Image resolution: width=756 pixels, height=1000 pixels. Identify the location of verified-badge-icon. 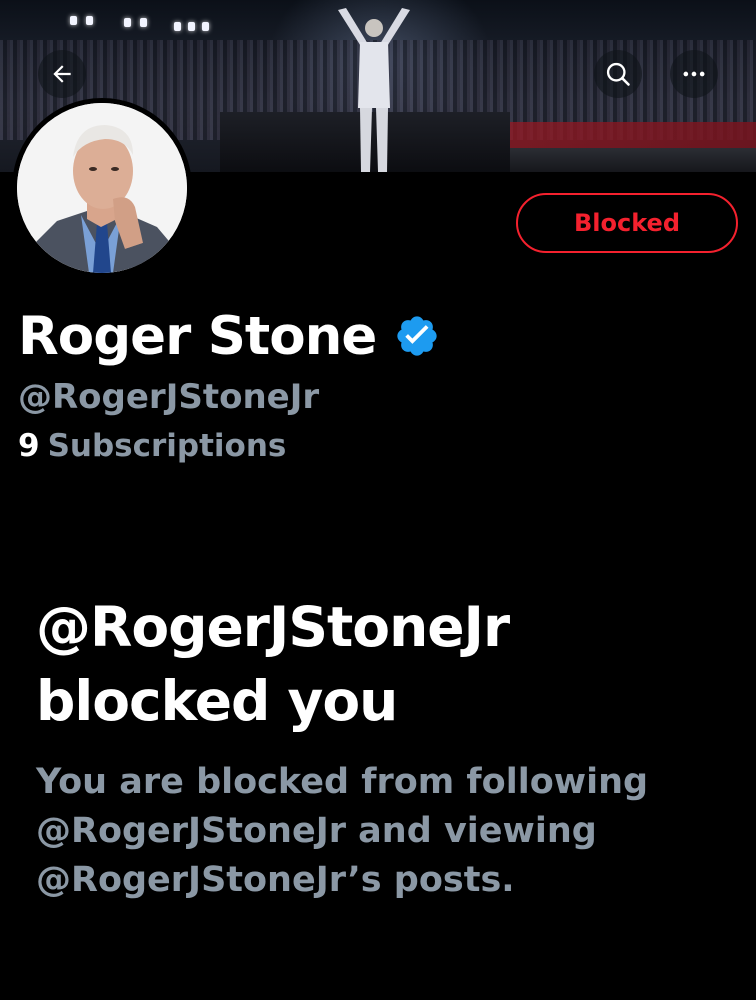
(417, 336).